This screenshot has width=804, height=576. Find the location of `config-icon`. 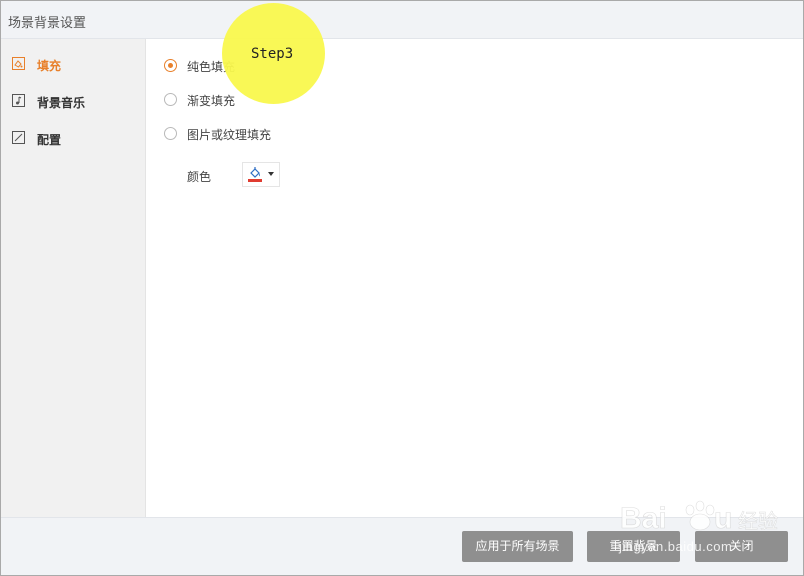

config-icon is located at coordinates (18, 137).